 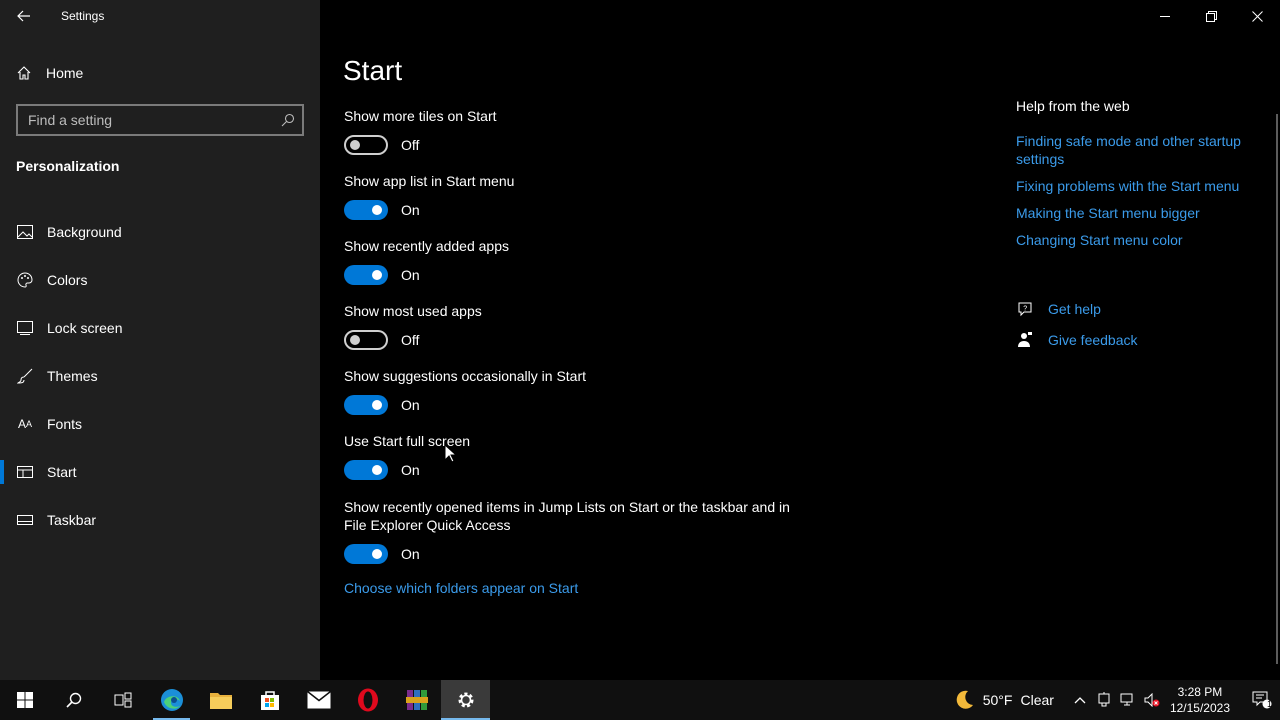 I want to click on start-layout-icon, so click(x=25, y=472).